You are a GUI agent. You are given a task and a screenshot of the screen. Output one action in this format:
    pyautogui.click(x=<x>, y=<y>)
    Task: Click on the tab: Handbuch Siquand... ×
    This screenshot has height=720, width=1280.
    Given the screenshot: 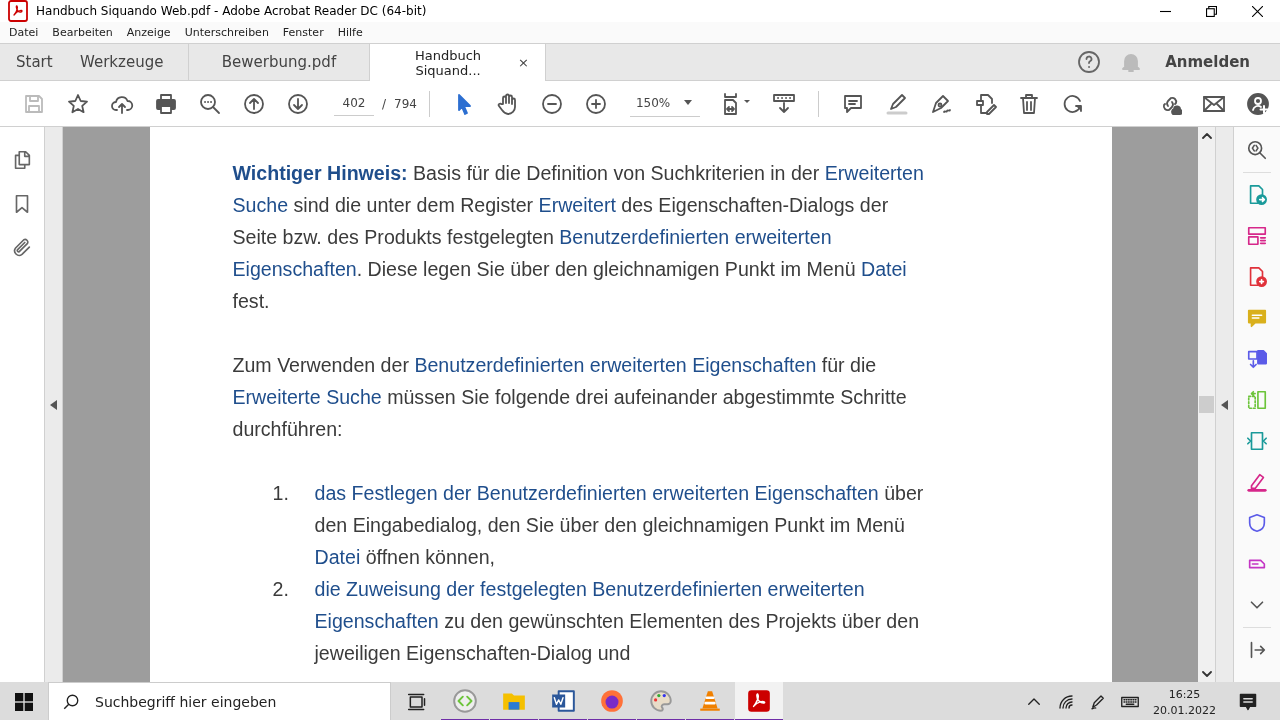 What is the action you would take?
    pyautogui.click(x=458, y=62)
    